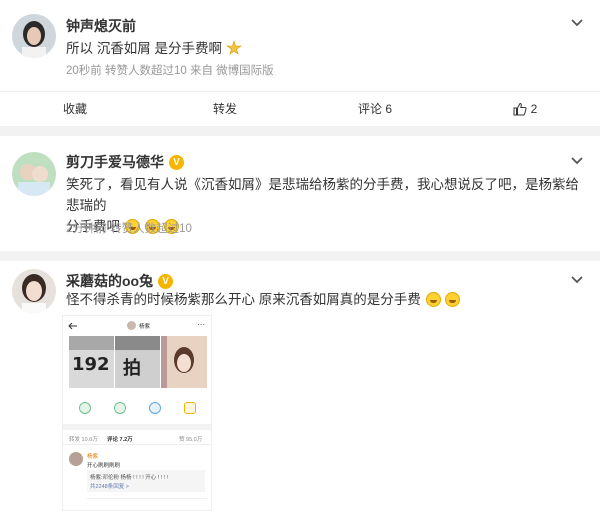  What do you see at coordinates (93, 457) in the screenshot?
I see `image-comment-user: 杨紫` at bounding box center [93, 457].